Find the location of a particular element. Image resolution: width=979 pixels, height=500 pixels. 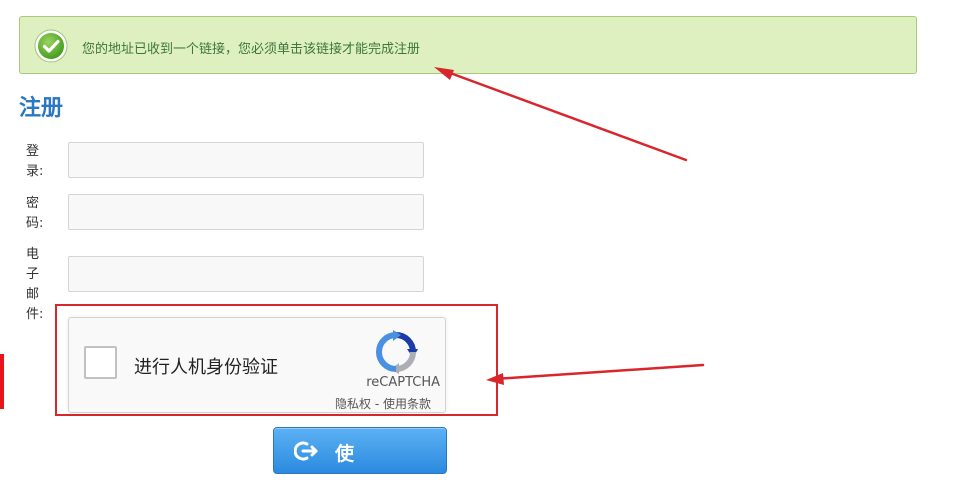

login-label: 登录: is located at coordinates (35, 161).